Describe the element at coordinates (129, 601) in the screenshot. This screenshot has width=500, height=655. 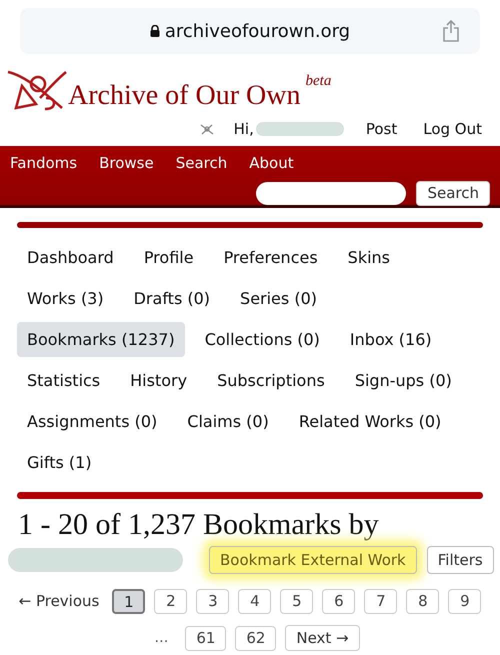
I see `page-button: 1` at that location.